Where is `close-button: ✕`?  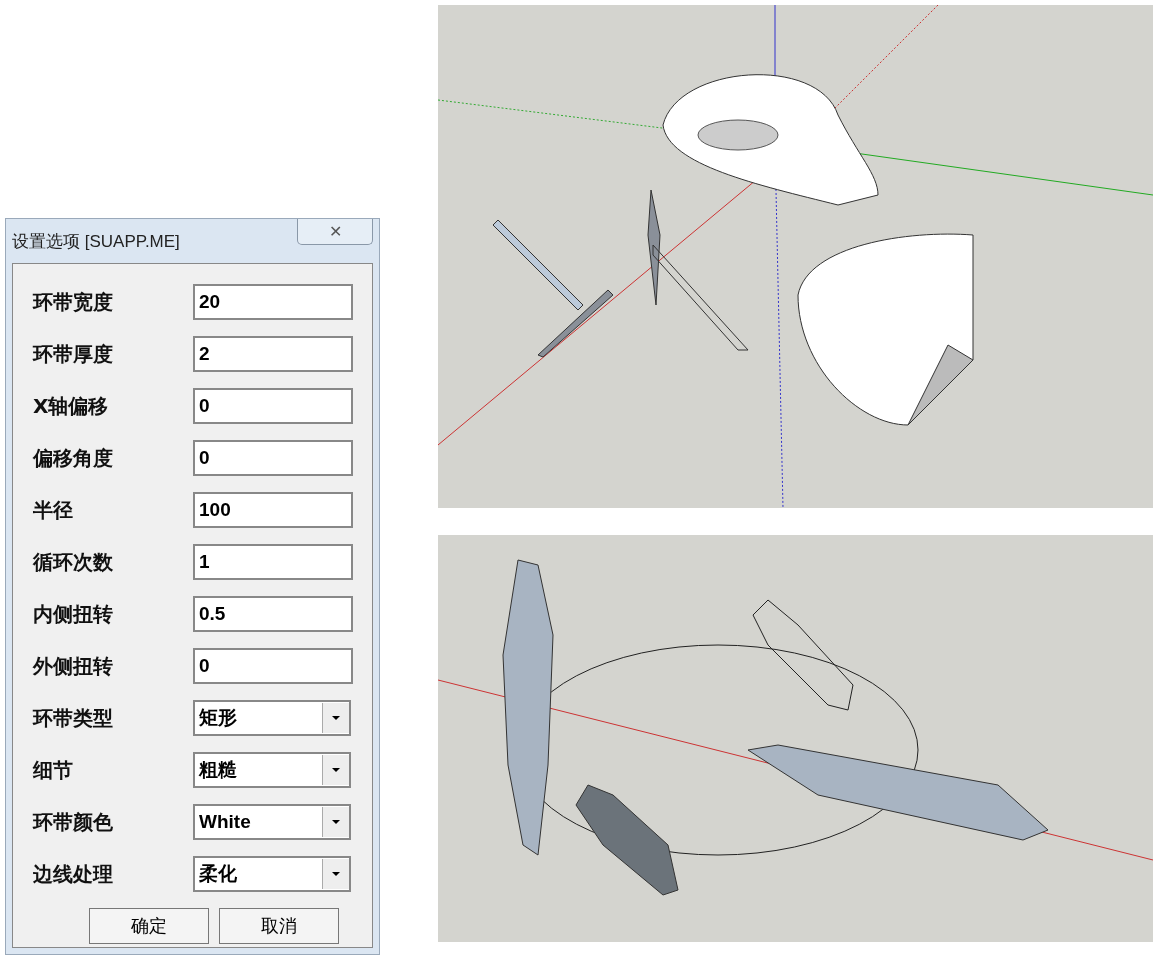
close-button: ✕ is located at coordinates (335, 232).